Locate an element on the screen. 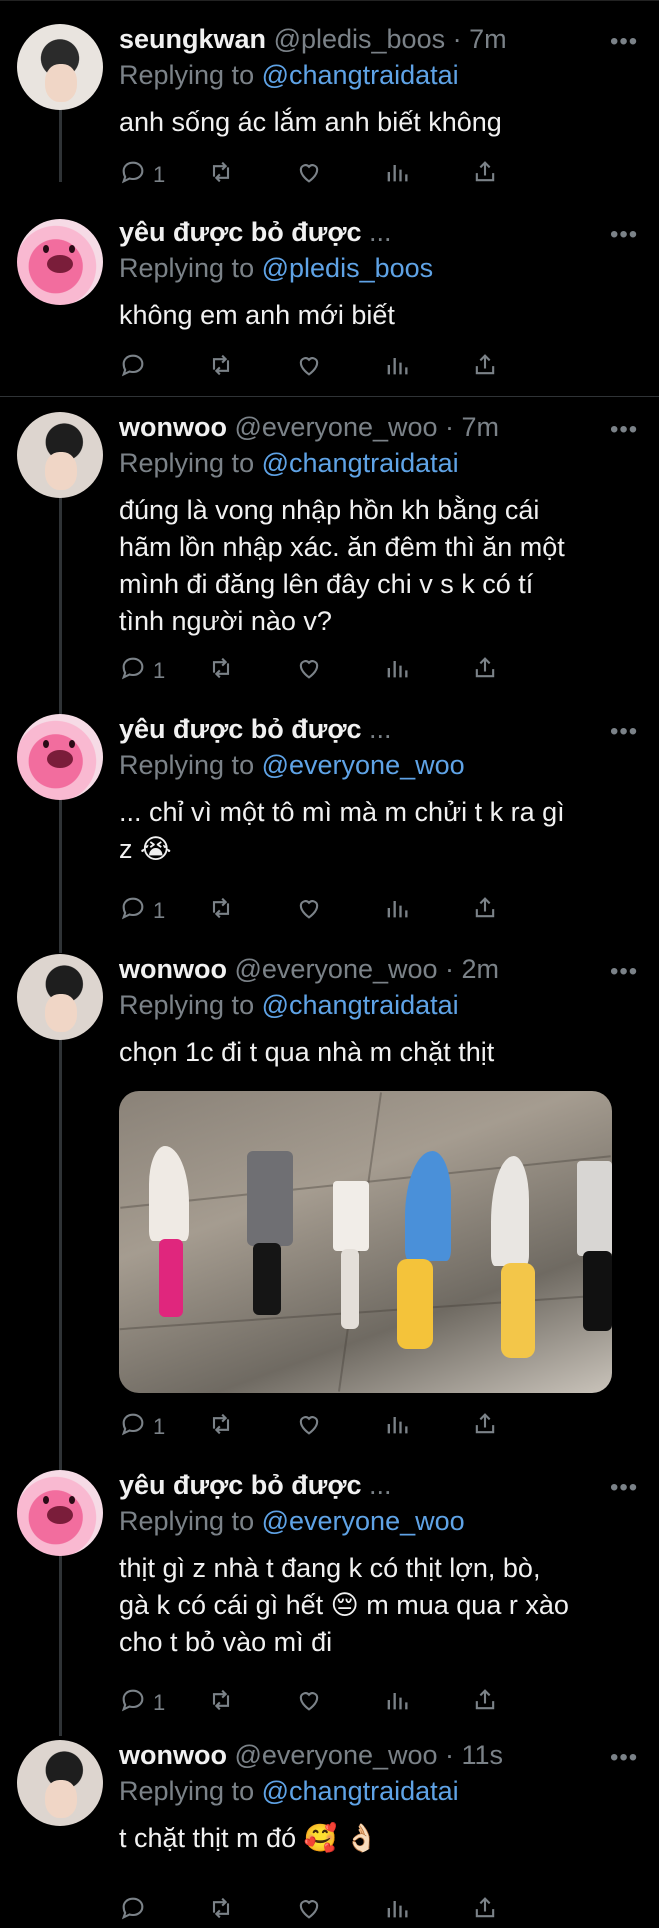  tweet-media-image is located at coordinates (365, 1242).